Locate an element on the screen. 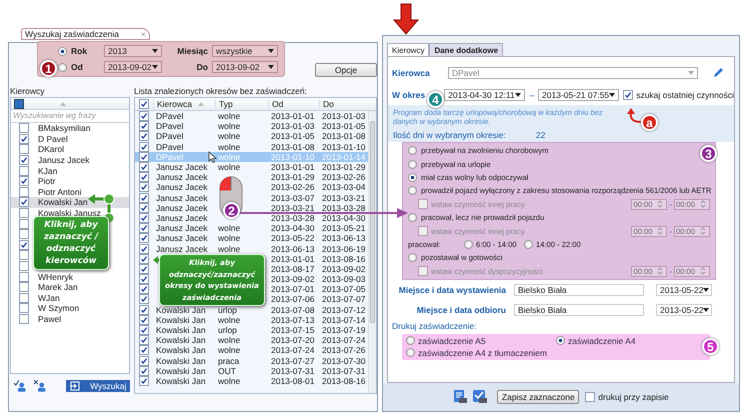 The height and width of the screenshot is (417, 745). date-dropdown: 2013-04-30 12:11 is located at coordinates (485, 94).